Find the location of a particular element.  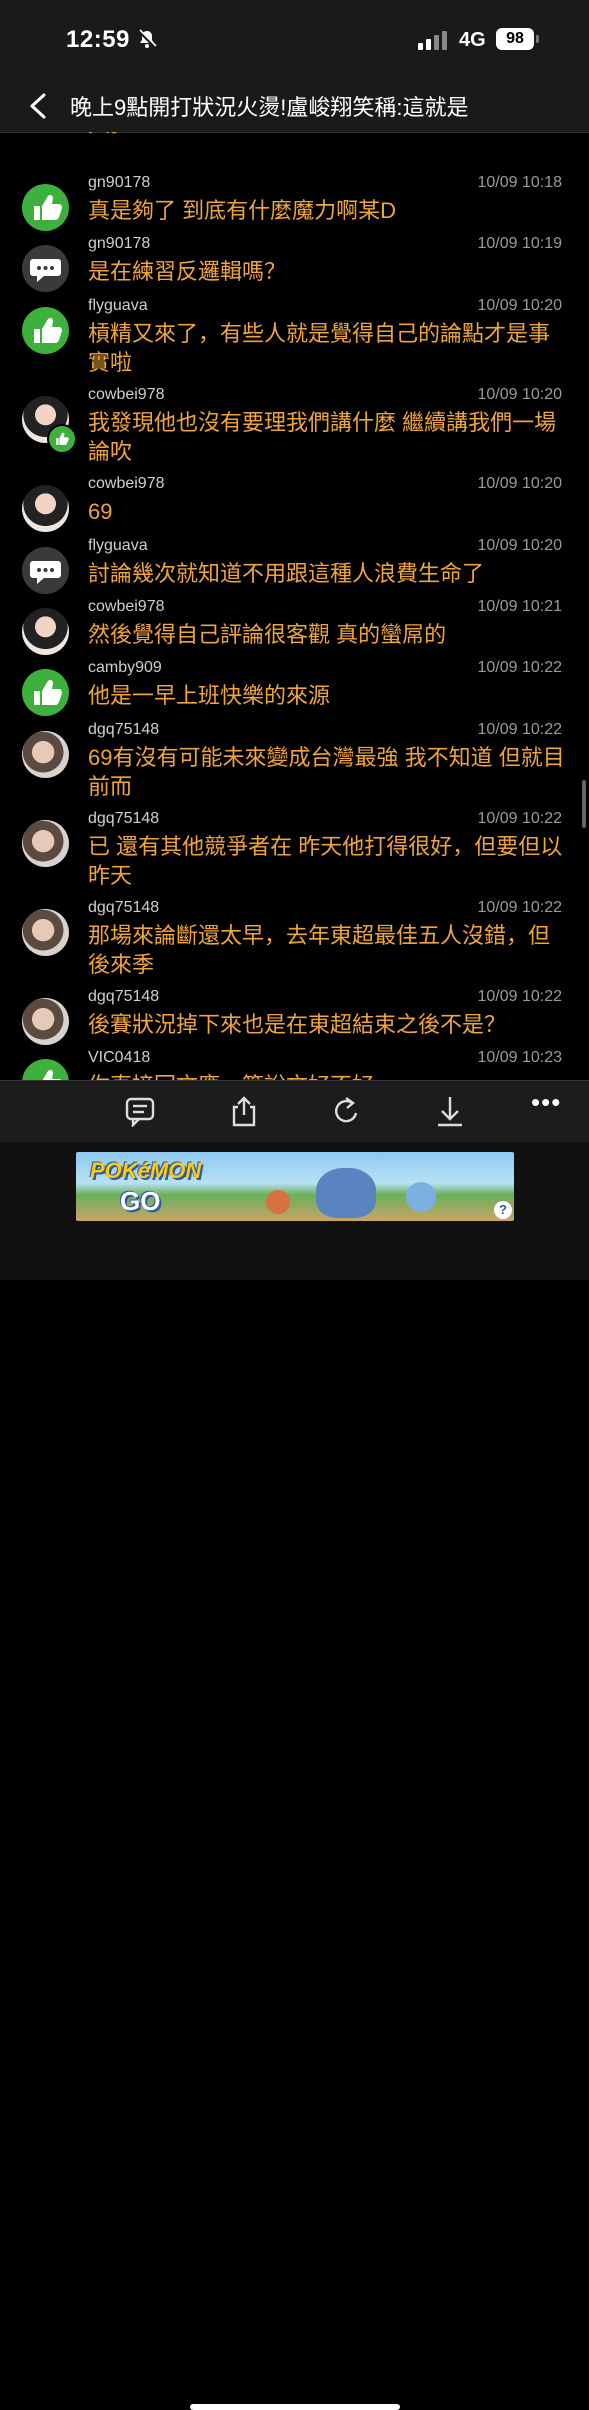

comment-text: 69 is located at coordinates (100, 511).